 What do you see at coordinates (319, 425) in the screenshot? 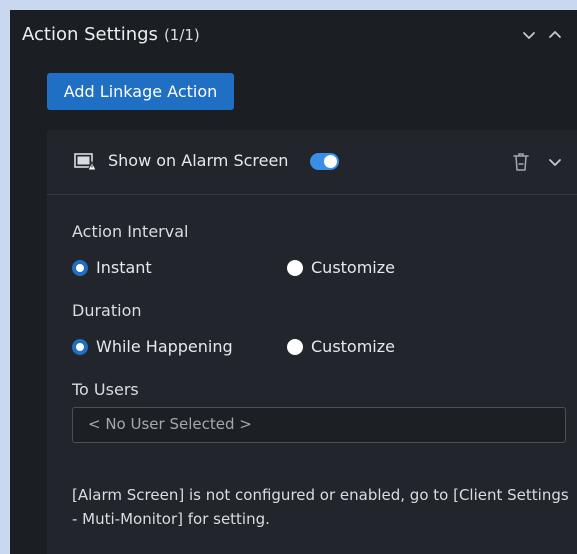
I see `user-select: < No User Selected >` at bounding box center [319, 425].